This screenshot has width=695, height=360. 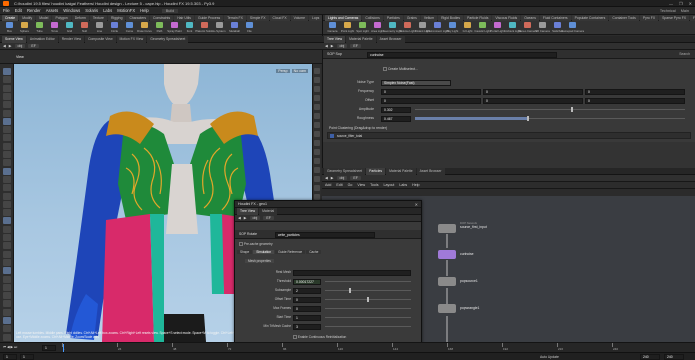 I want to click on shelf-left-tool-l-system: L-System, so click(x=219, y=27).